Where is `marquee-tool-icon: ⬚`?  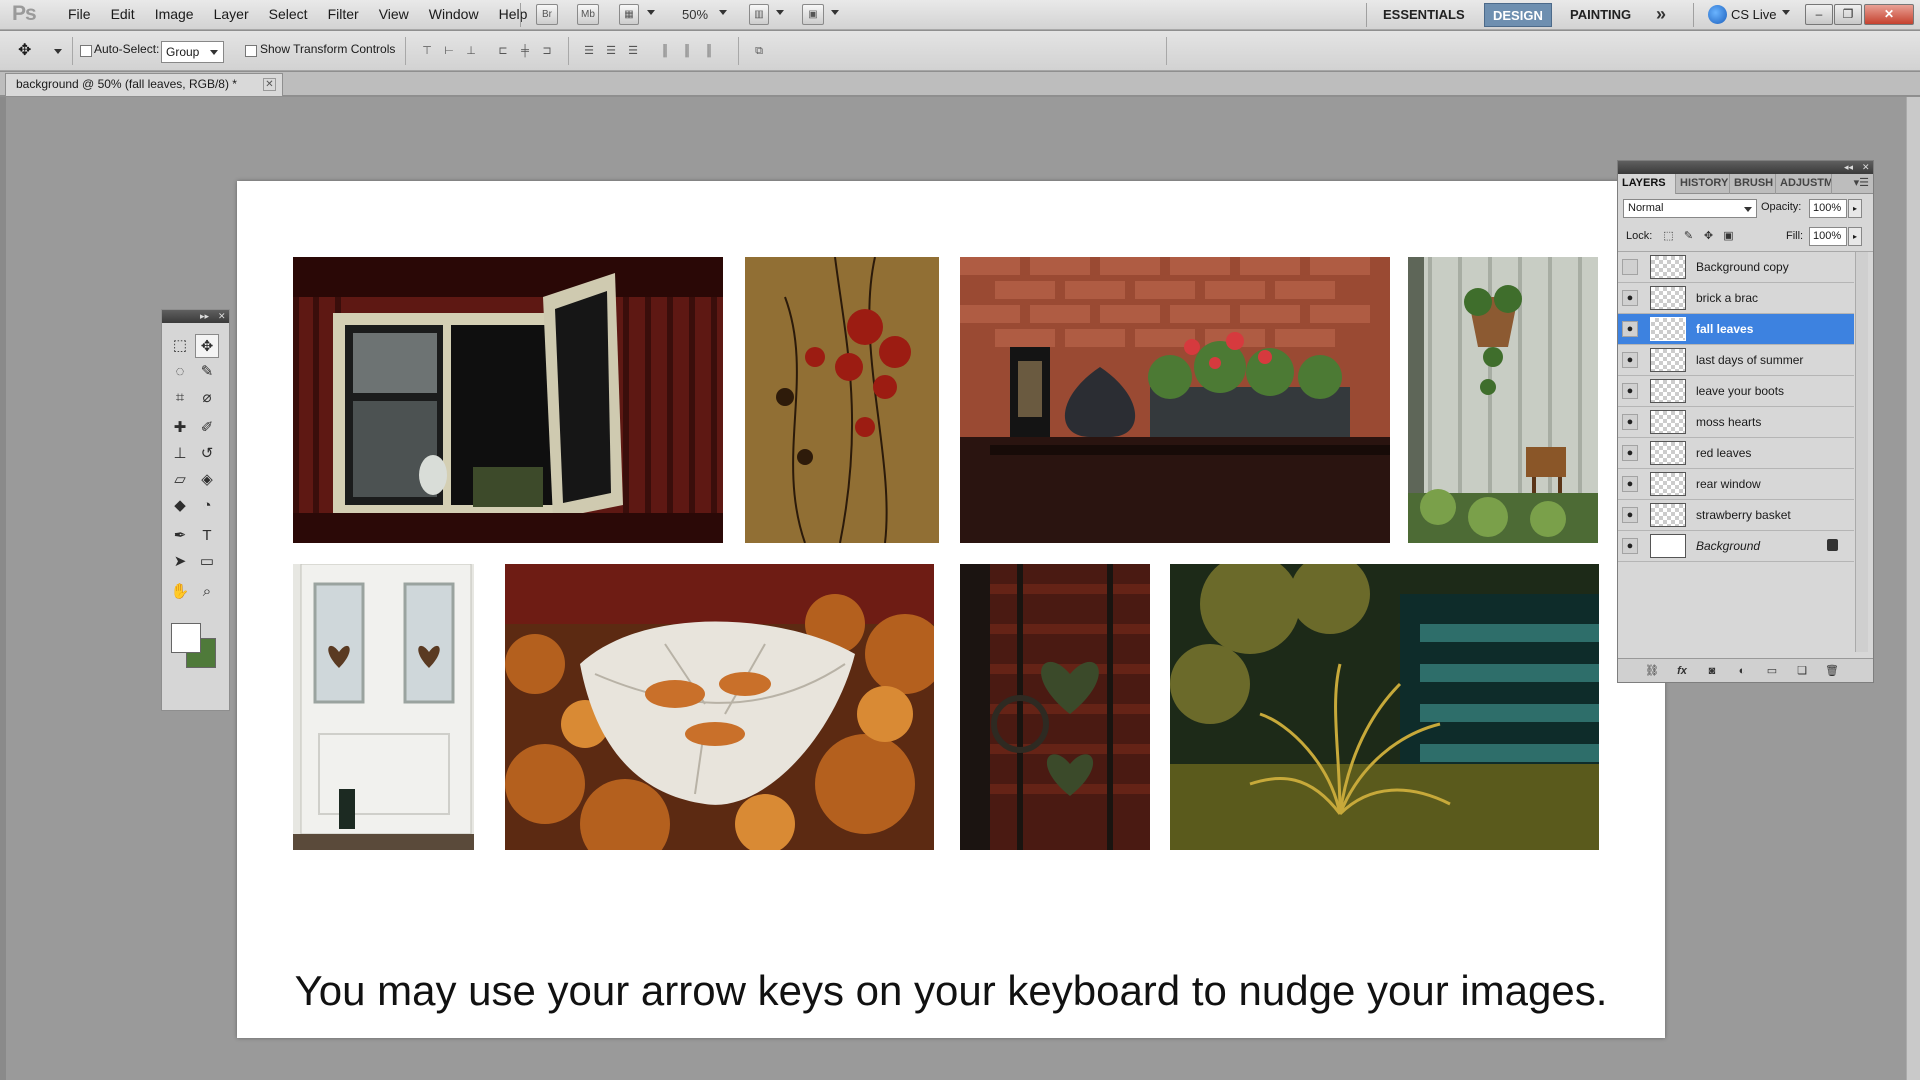
marquee-tool-icon: ⬚ is located at coordinates (180, 346).